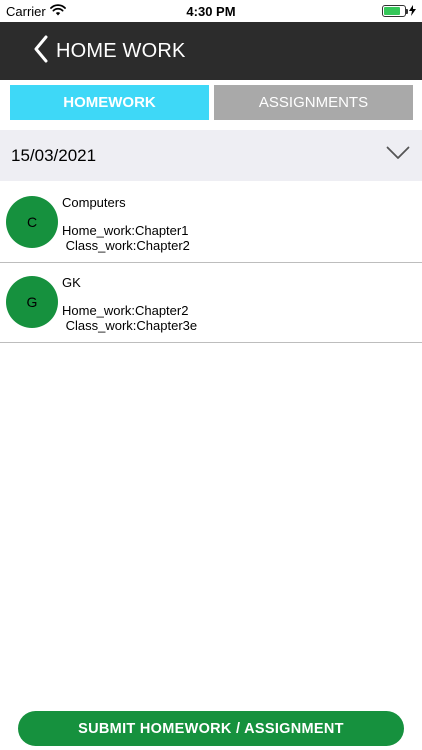 The width and height of the screenshot is (422, 750). What do you see at coordinates (94, 202) in the screenshot?
I see `subject-name: Computers` at bounding box center [94, 202].